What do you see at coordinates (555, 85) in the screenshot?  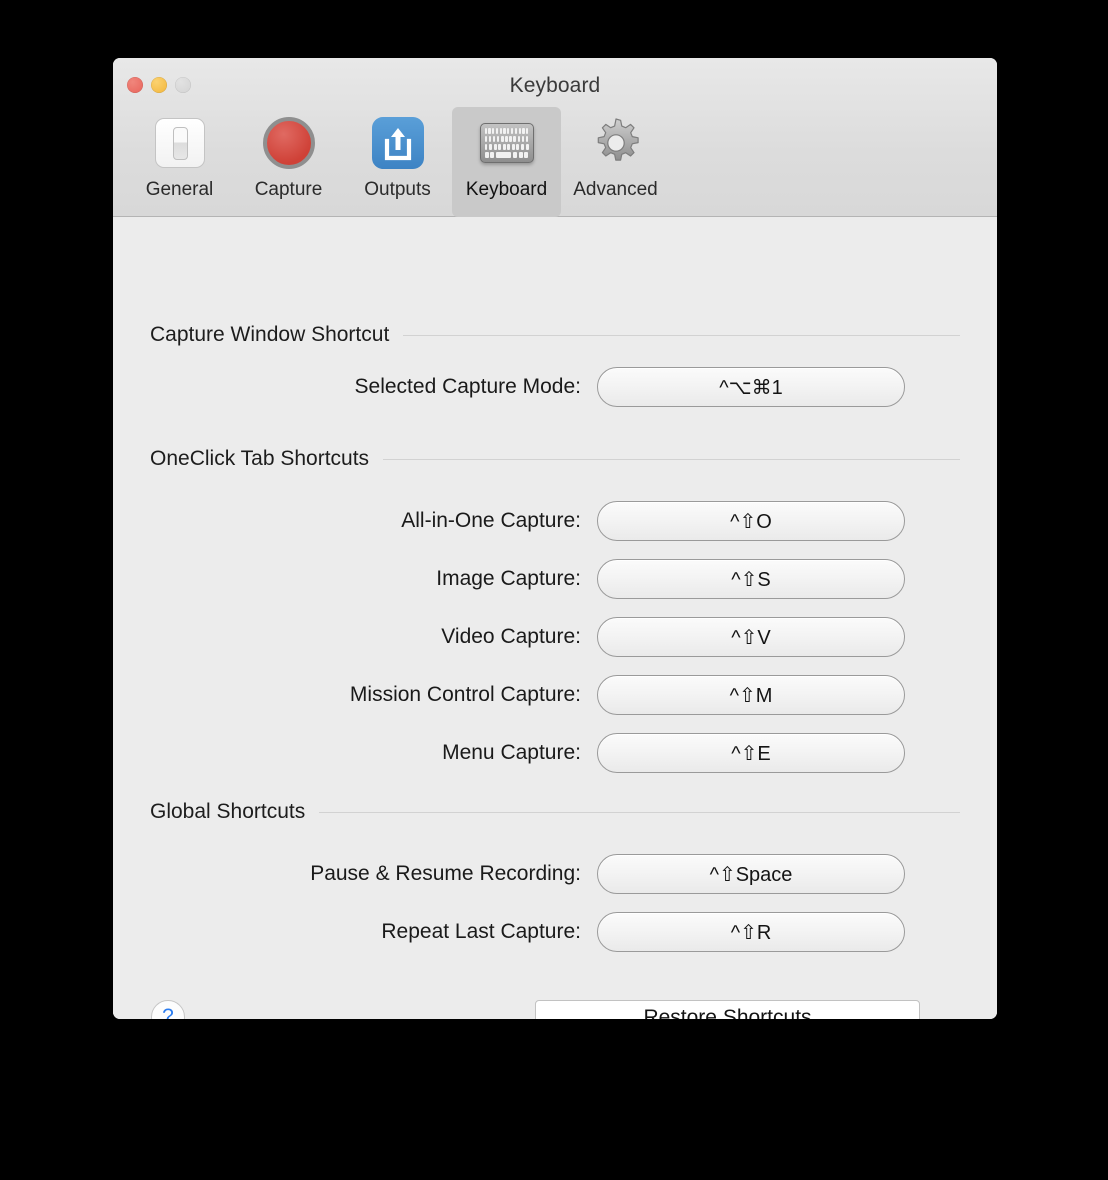 I see `window-title: Keyboard` at bounding box center [555, 85].